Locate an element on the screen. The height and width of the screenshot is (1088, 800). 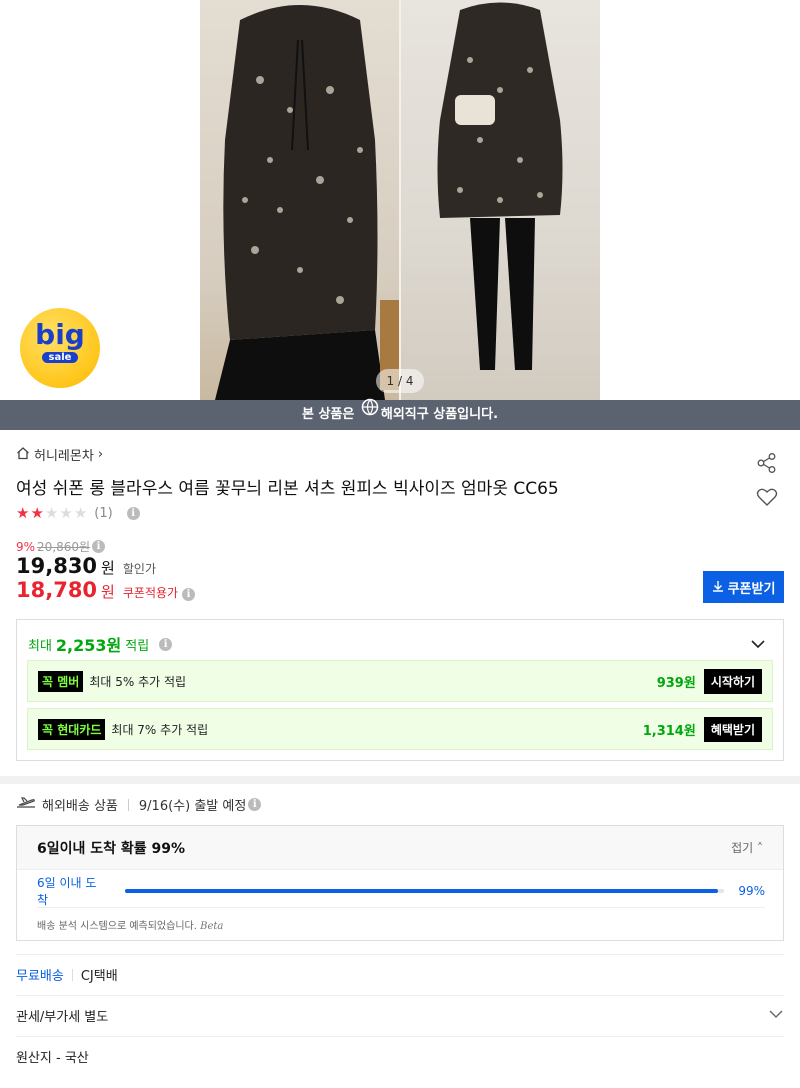
points-prefix: 최대 is located at coordinates (40, 646).